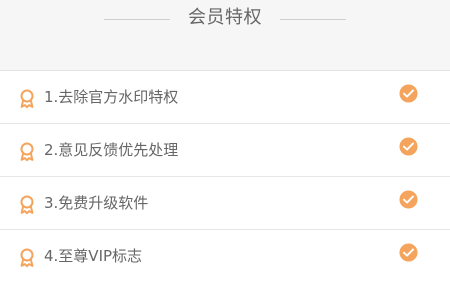 Image resolution: width=450 pixels, height=283 pixels. What do you see at coordinates (96, 203) in the screenshot?
I see `benefit-label: 3.免费升级软件` at bounding box center [96, 203].